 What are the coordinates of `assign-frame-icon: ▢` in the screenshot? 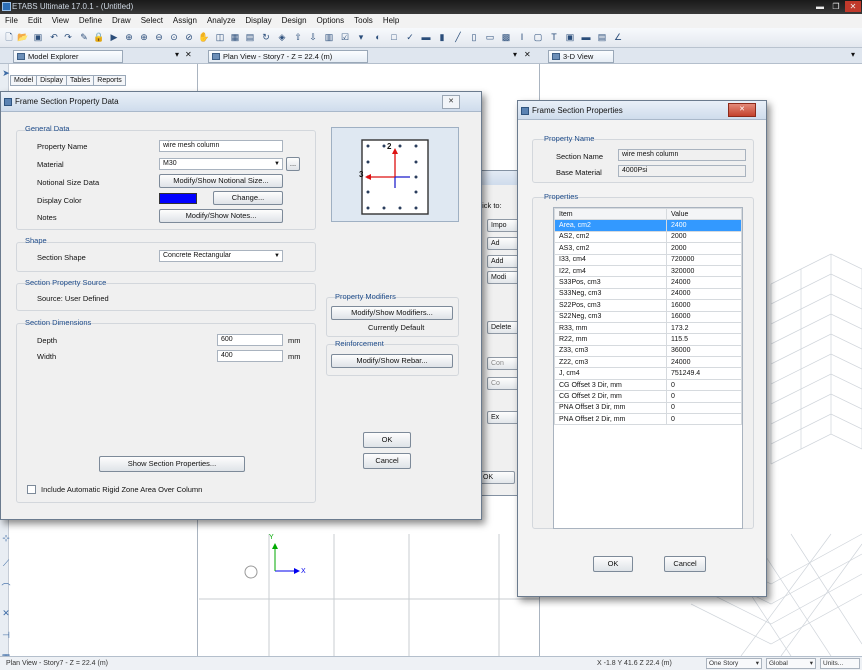 It's located at (538, 37).